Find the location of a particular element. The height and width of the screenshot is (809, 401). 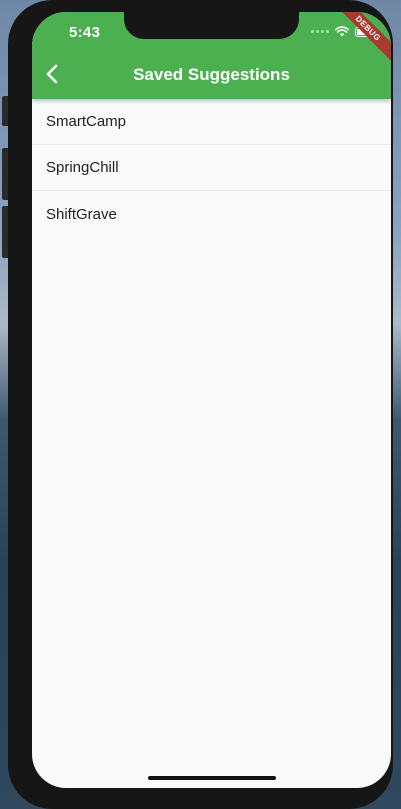

status-time: 5:43 is located at coordinates (85, 32).